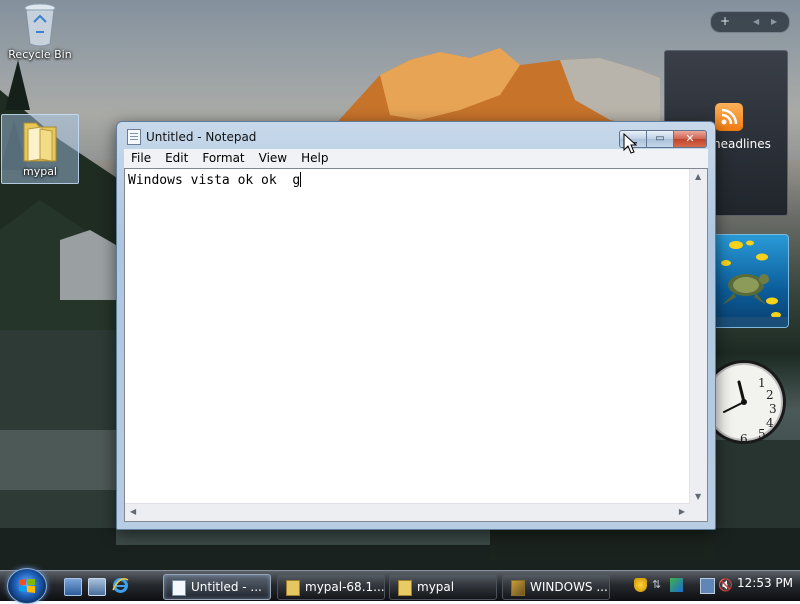 This screenshot has height=604, width=800. I want to click on scrollbar-corner, so click(698, 512).